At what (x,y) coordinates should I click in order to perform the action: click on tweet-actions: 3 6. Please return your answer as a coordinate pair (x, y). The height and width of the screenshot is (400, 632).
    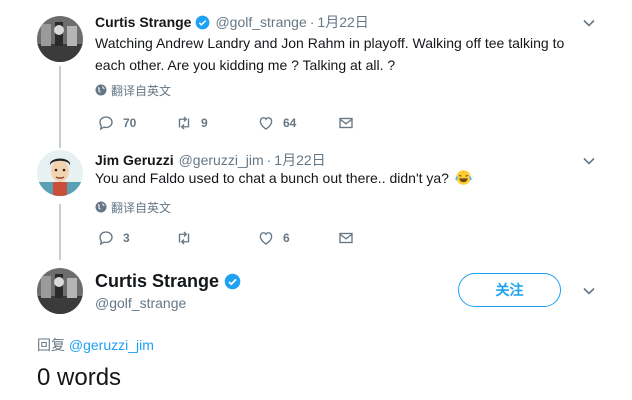
    Looking at the image, I should click on (245, 238).